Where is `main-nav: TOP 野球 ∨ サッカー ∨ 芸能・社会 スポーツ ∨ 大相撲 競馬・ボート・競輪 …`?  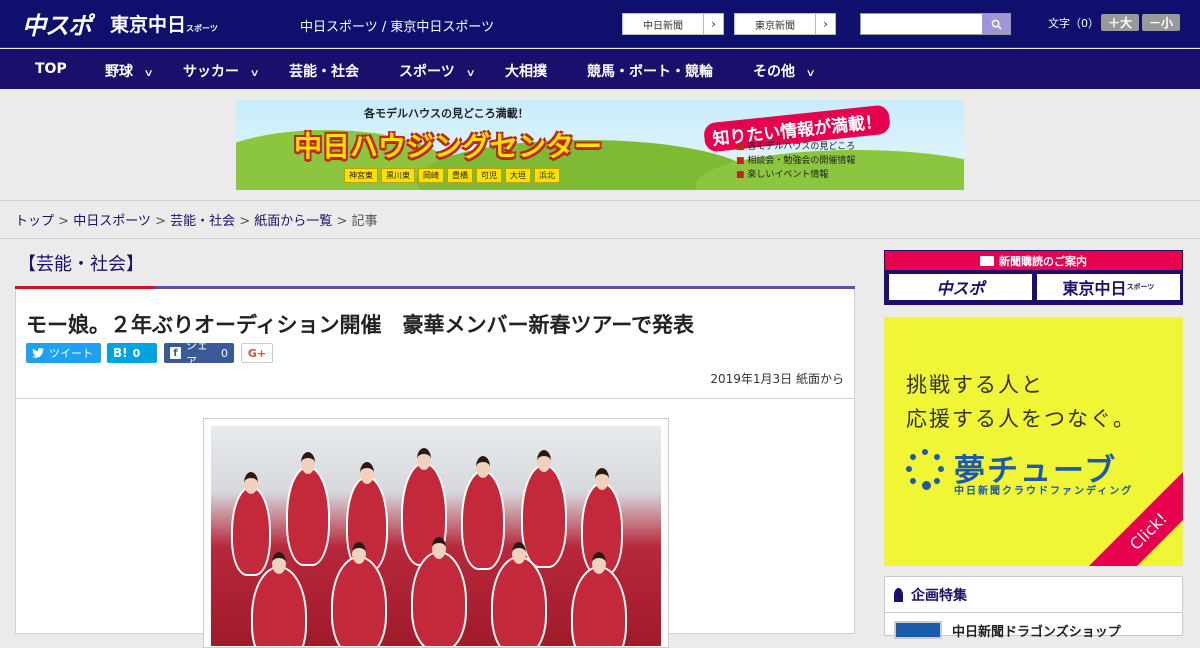
main-nav: TOP 野球 ∨ サッカー ∨ 芸能・社会 スポーツ ∨ 大相撲 競馬・ボート・競輪 … is located at coordinates (600, 69).